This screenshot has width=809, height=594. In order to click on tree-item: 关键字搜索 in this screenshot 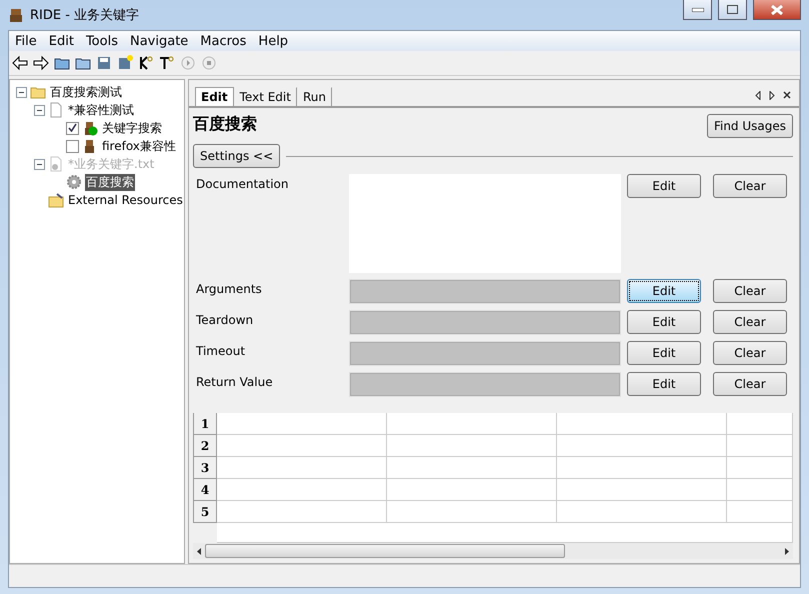, I will do `click(132, 128)`.